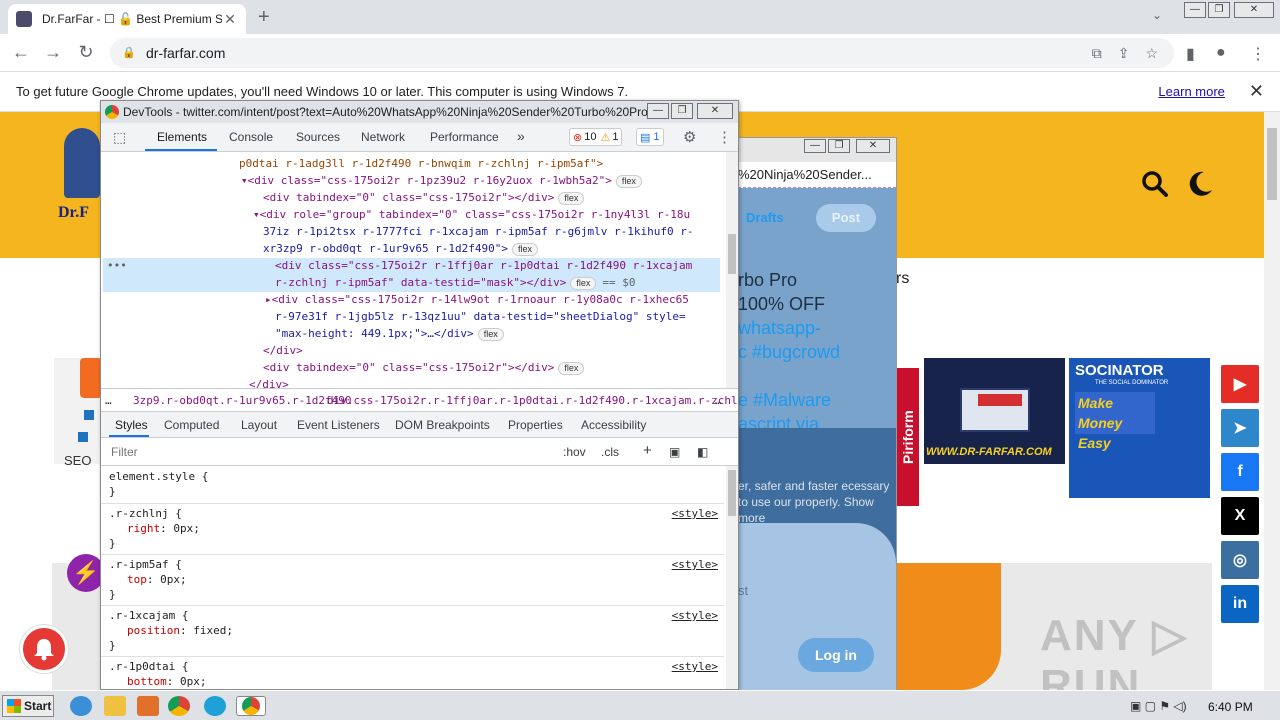  What do you see at coordinates (44, 649) in the screenshot?
I see `notification-bell-icon` at bounding box center [44, 649].